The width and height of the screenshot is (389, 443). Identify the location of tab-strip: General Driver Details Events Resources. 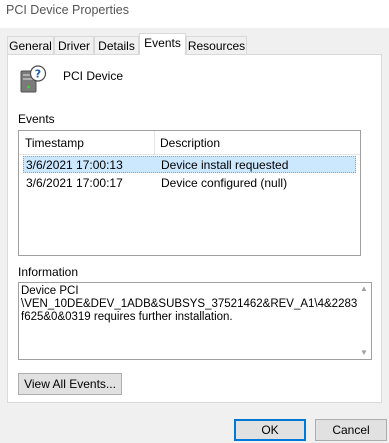
(194, 44).